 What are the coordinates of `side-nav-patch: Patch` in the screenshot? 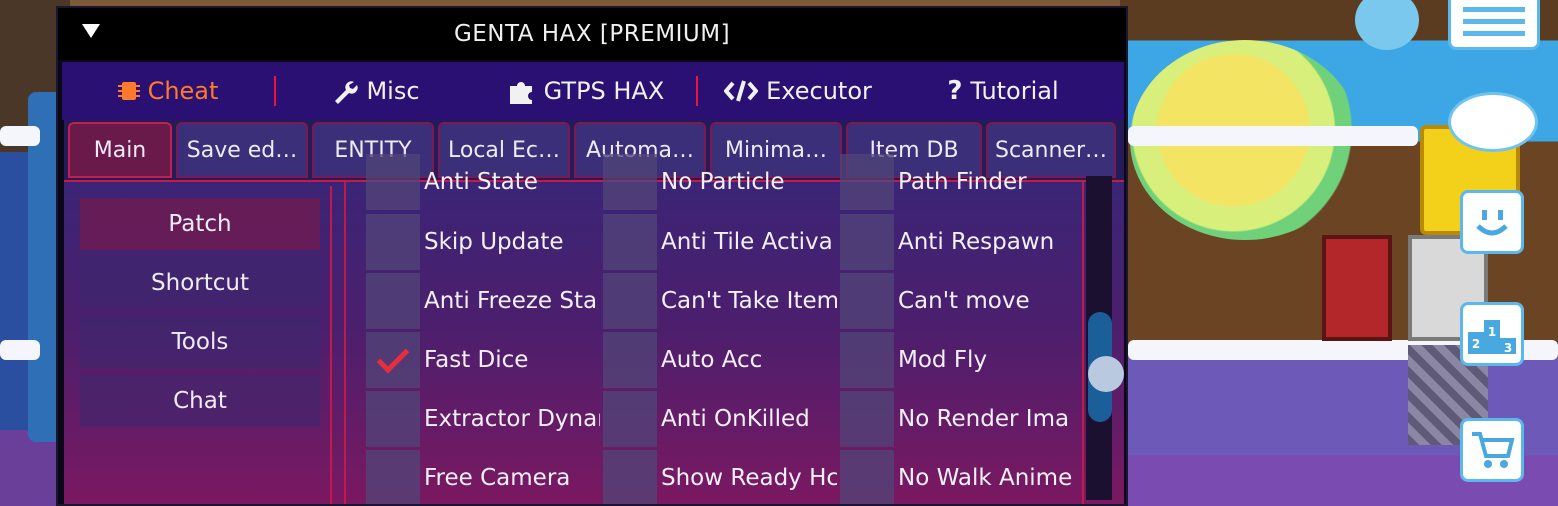 It's located at (200, 224).